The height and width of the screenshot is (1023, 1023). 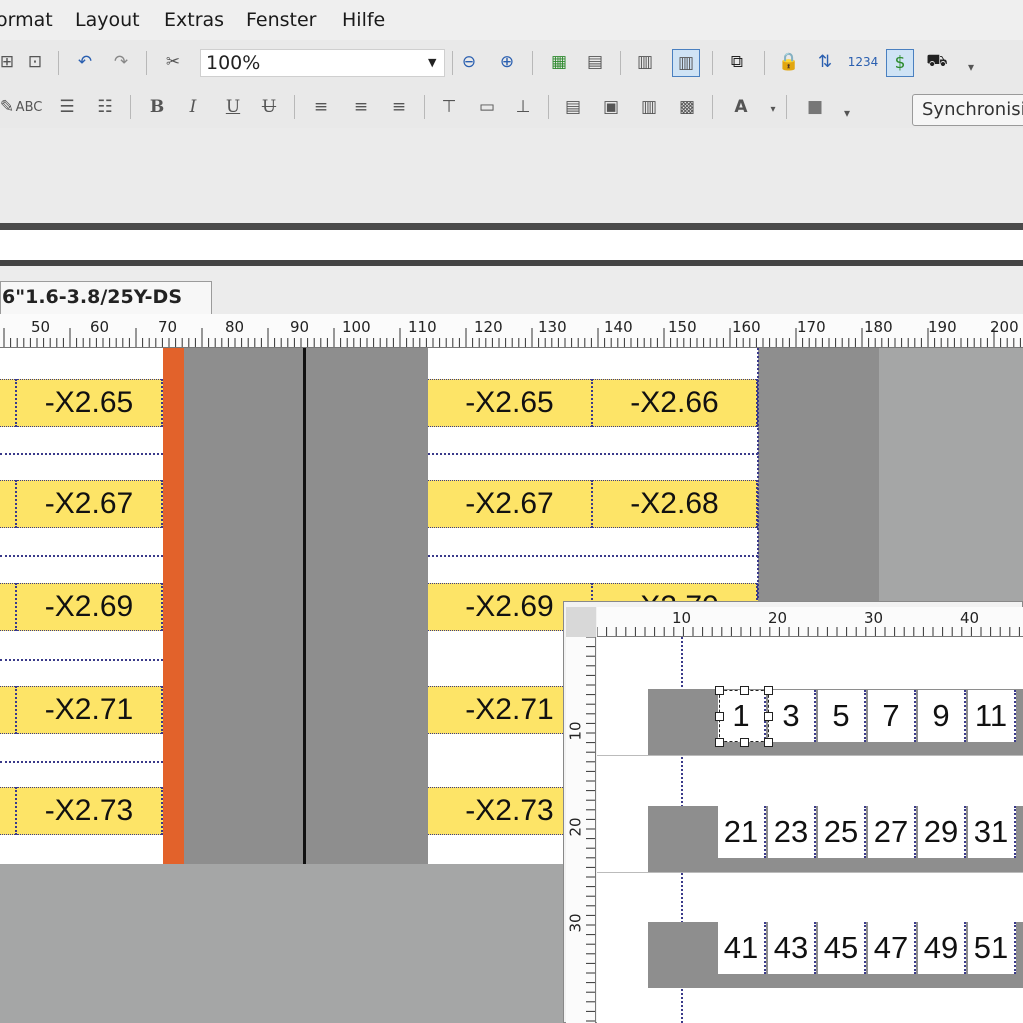 I want to click on menu-format: ormat, so click(x=26, y=20).